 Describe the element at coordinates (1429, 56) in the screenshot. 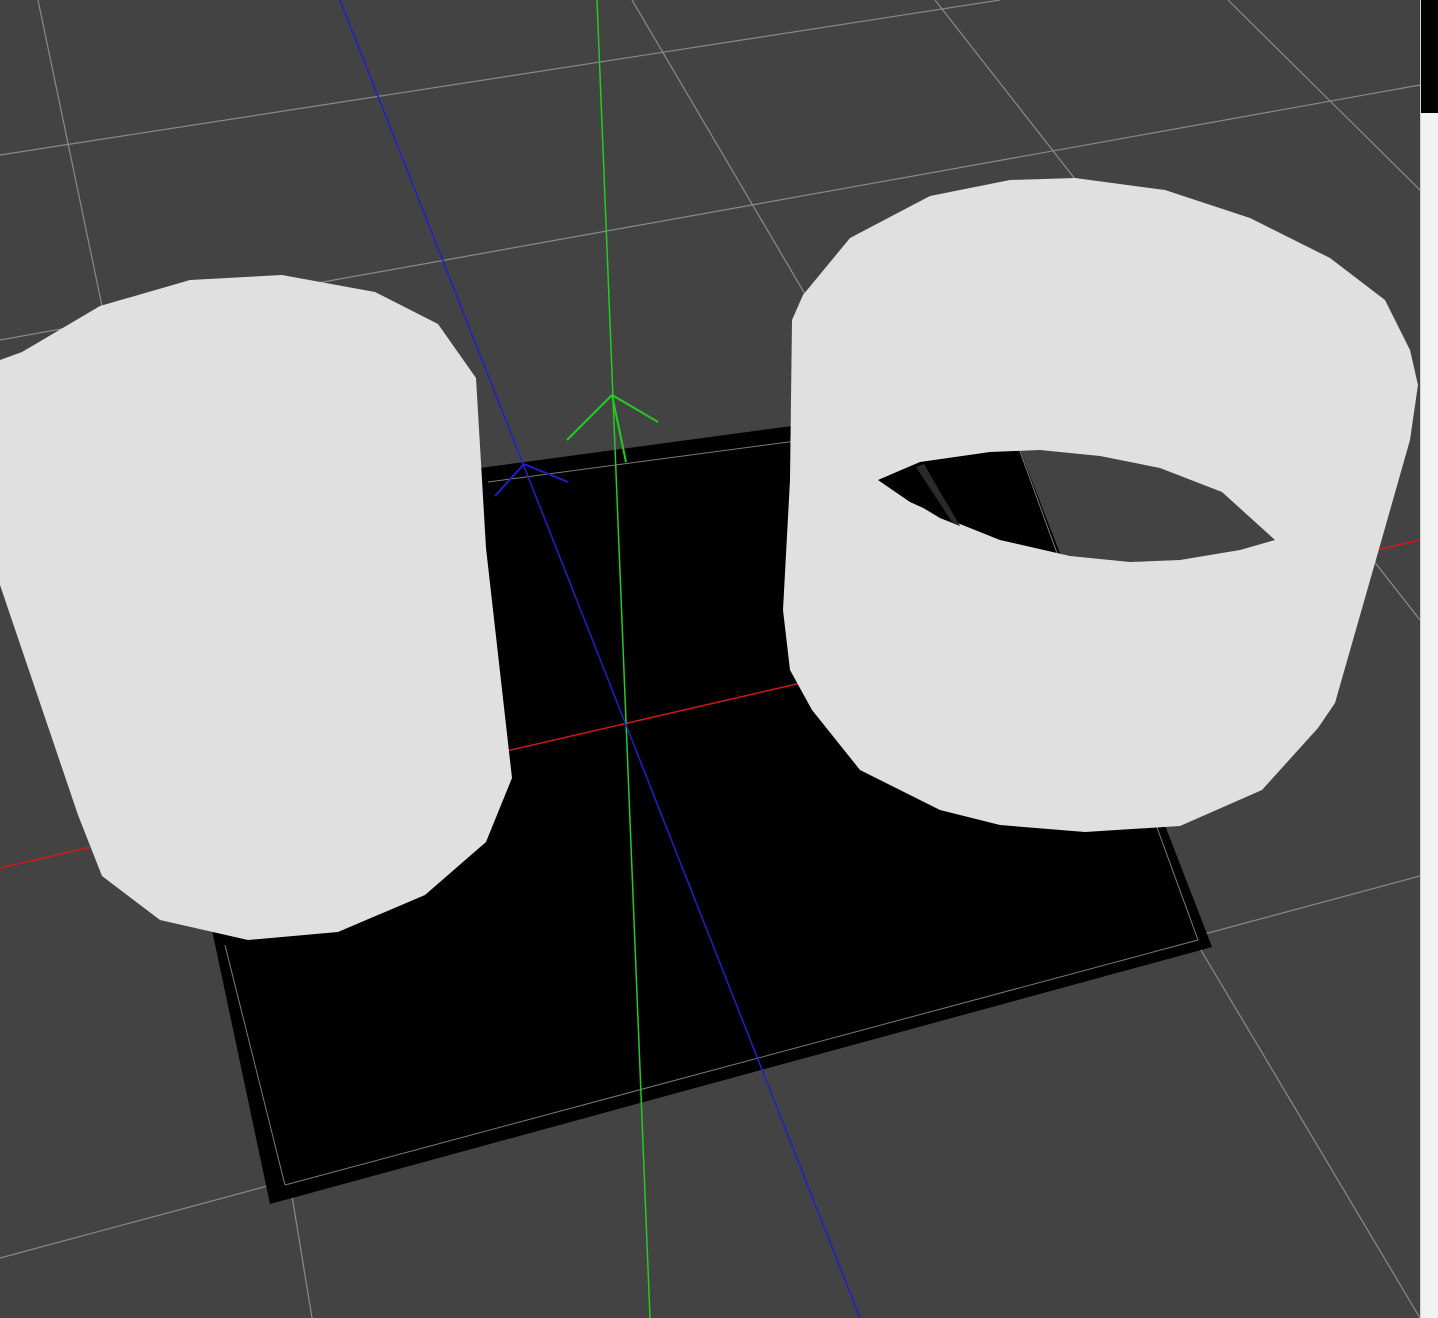

I see `scrollbar-thumb` at that location.